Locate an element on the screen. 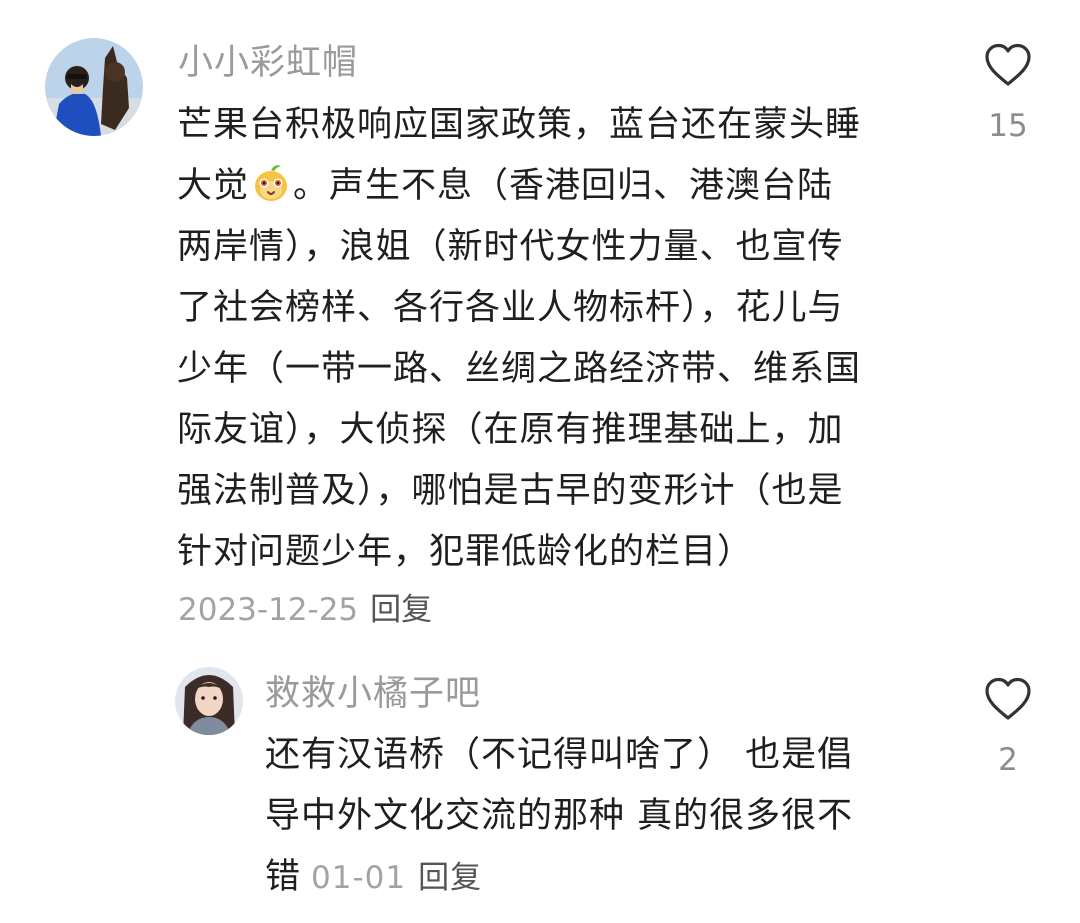  mango-face-emoji is located at coordinates (271, 182).